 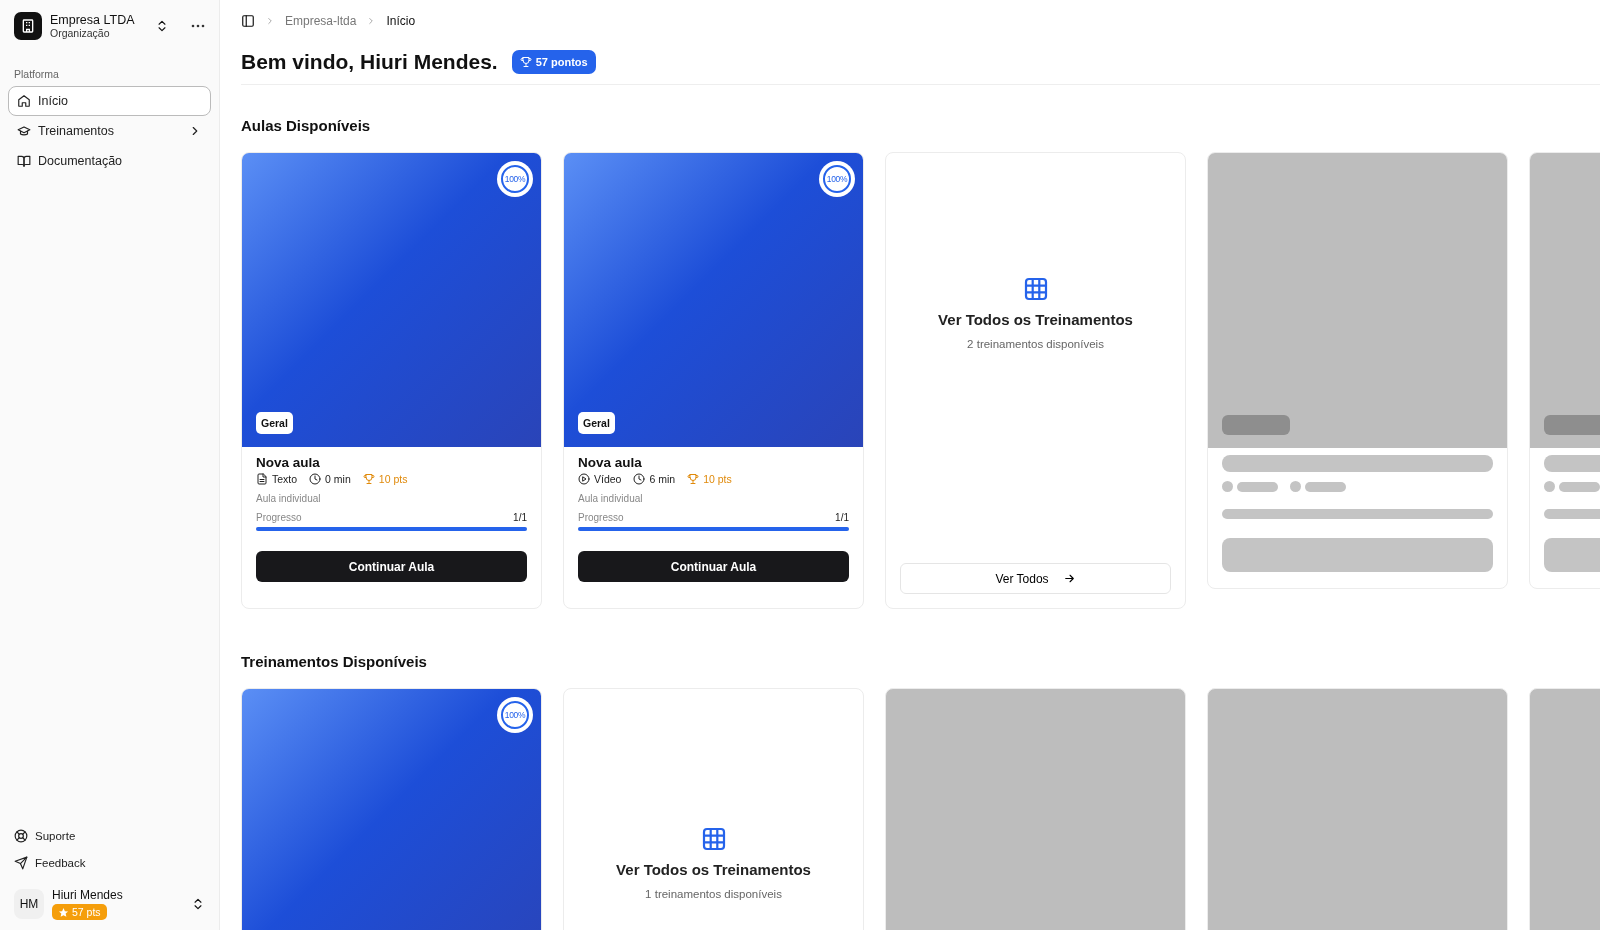 What do you see at coordinates (369, 62) in the screenshot?
I see `page-title: Bem vindo, Hiuri Mendes.` at bounding box center [369, 62].